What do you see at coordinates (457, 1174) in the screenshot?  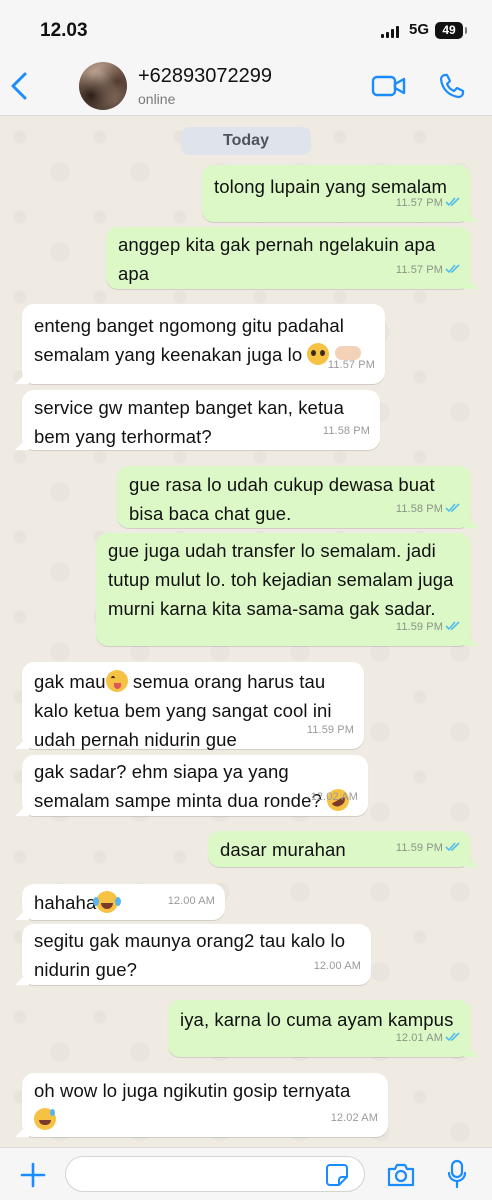 I see `microphone-icon` at bounding box center [457, 1174].